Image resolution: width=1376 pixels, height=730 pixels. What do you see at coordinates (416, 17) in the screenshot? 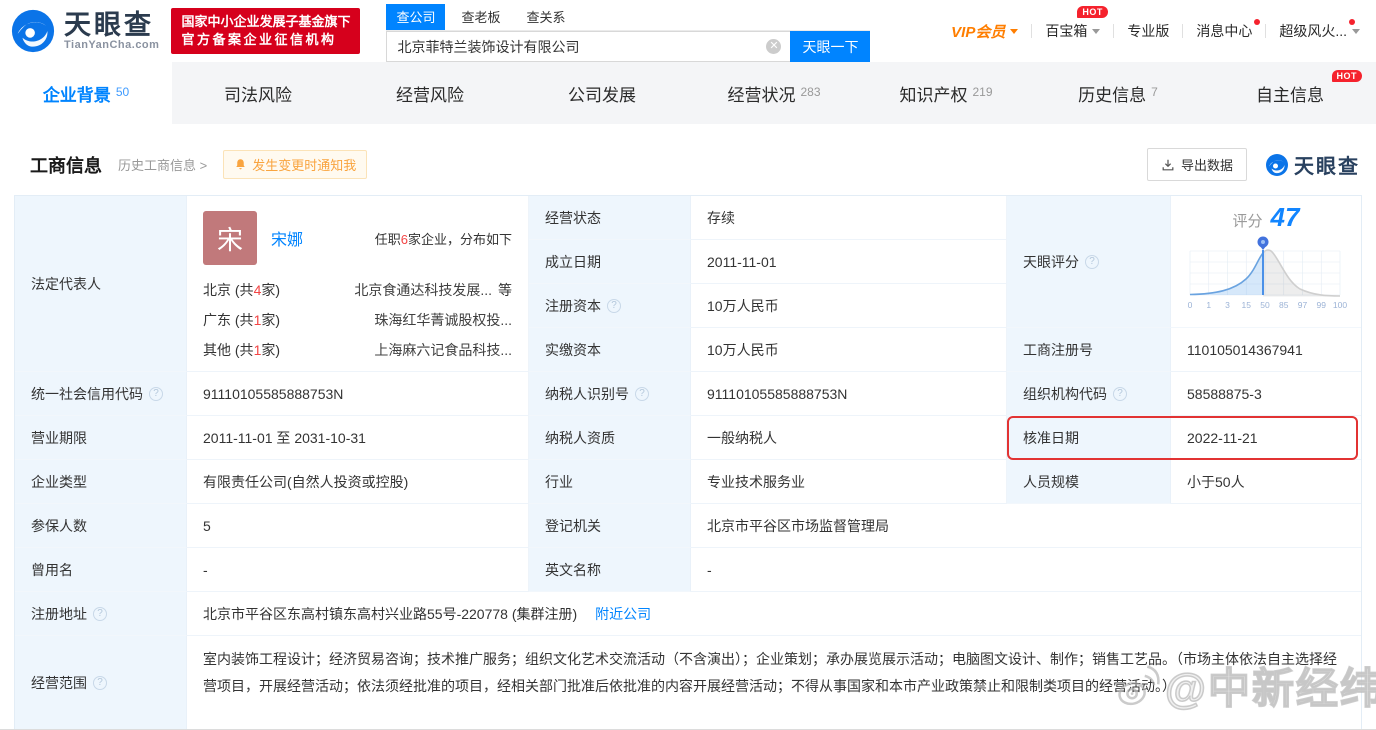
I see `search-tab-company: 查公司` at bounding box center [416, 17].